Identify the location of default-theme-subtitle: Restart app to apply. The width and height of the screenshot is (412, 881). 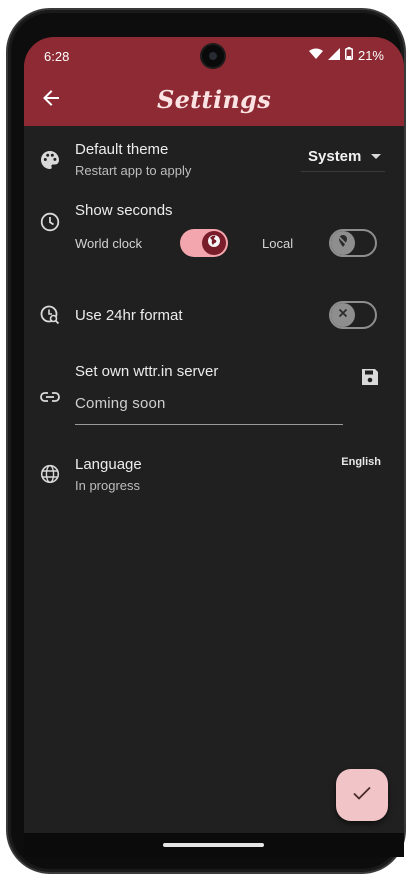
(133, 170).